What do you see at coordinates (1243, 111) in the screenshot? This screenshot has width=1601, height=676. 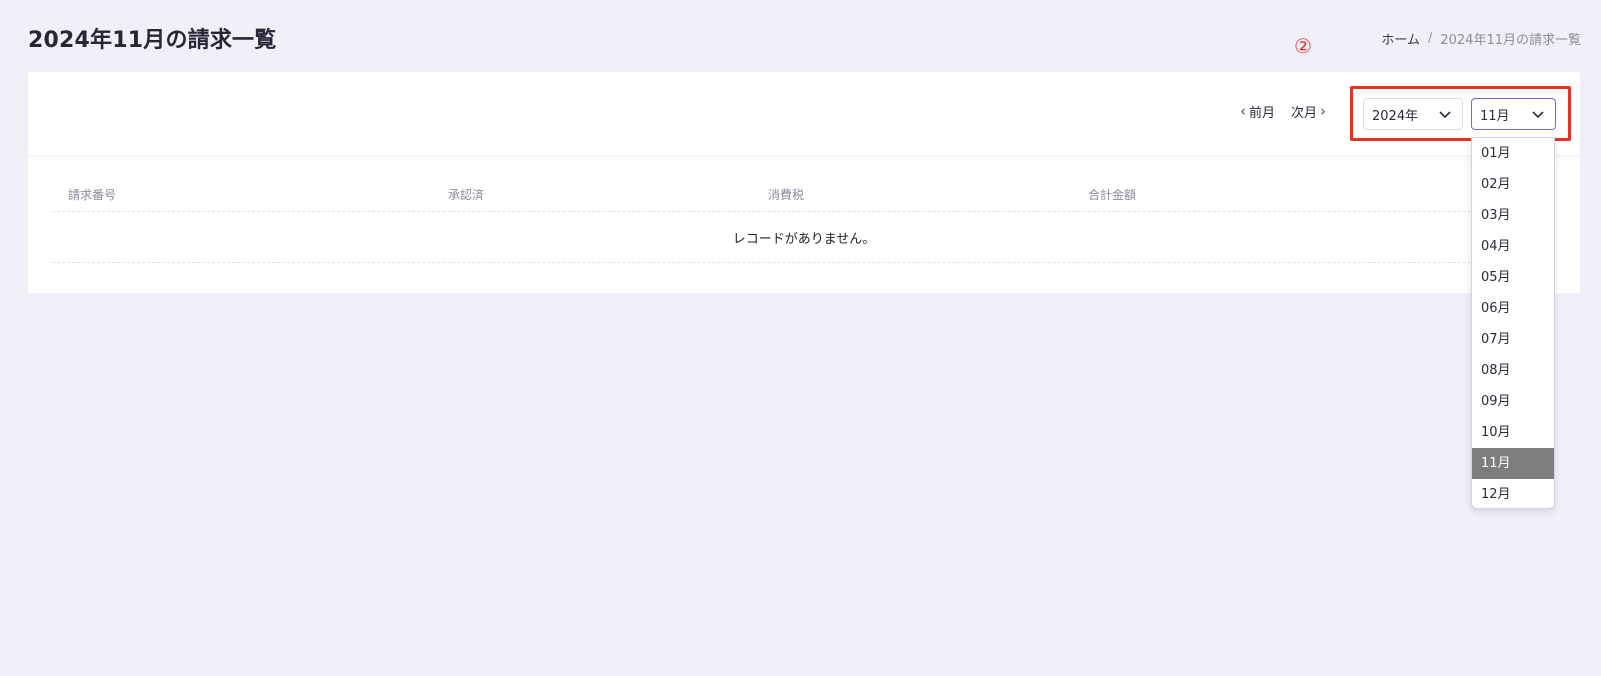 I see `chevron-left-icon: ‹` at bounding box center [1243, 111].